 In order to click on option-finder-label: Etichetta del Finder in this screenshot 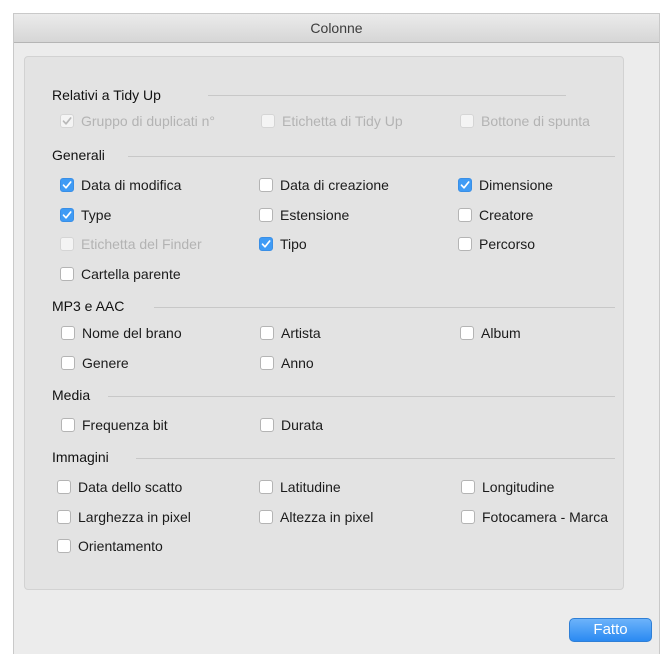, I will do `click(131, 244)`.